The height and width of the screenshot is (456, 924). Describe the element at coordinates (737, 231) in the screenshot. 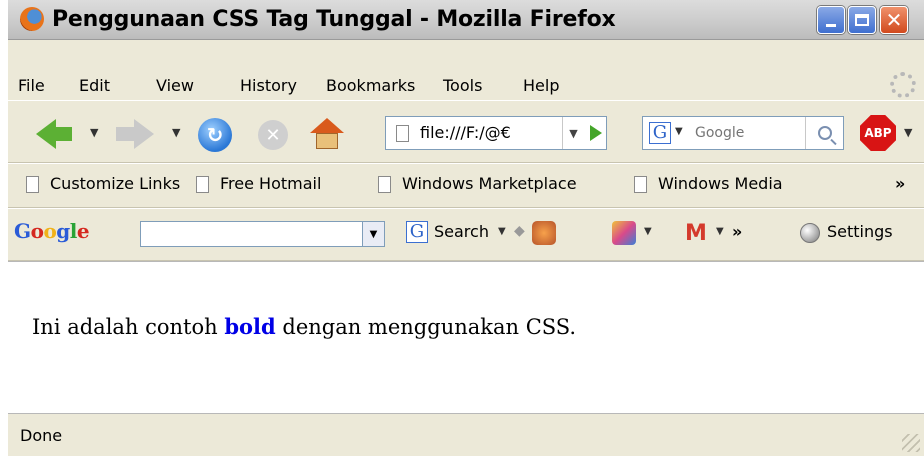

I see `google-toolbar-overflow-chevron: »` at that location.